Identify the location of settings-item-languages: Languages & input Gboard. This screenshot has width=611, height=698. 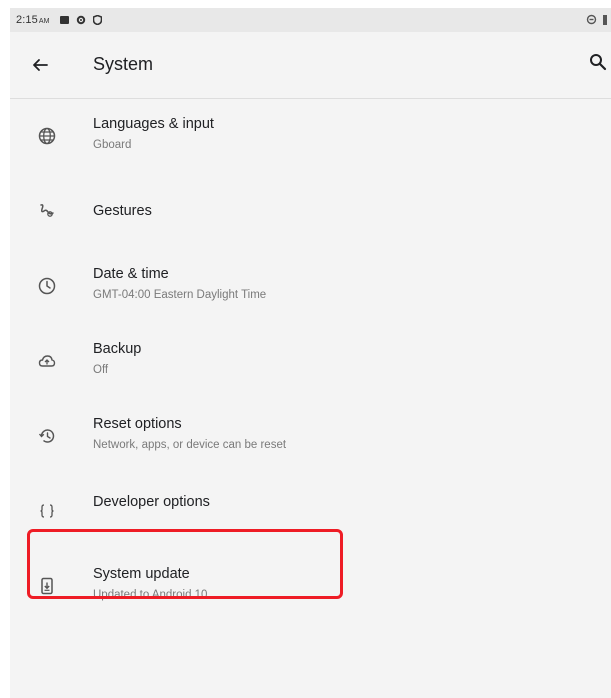
(310, 136).